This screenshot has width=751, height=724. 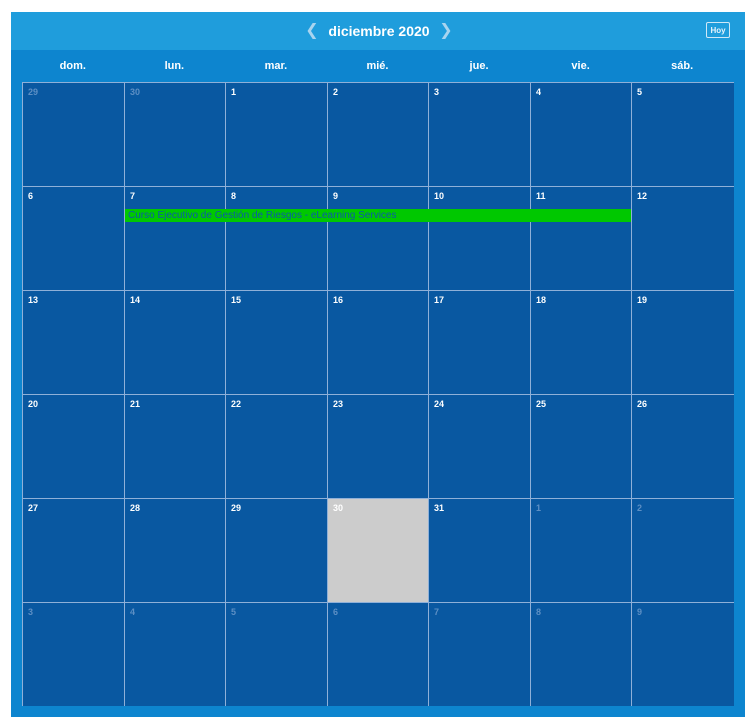 I want to click on day-number: 17, so click(x=439, y=300).